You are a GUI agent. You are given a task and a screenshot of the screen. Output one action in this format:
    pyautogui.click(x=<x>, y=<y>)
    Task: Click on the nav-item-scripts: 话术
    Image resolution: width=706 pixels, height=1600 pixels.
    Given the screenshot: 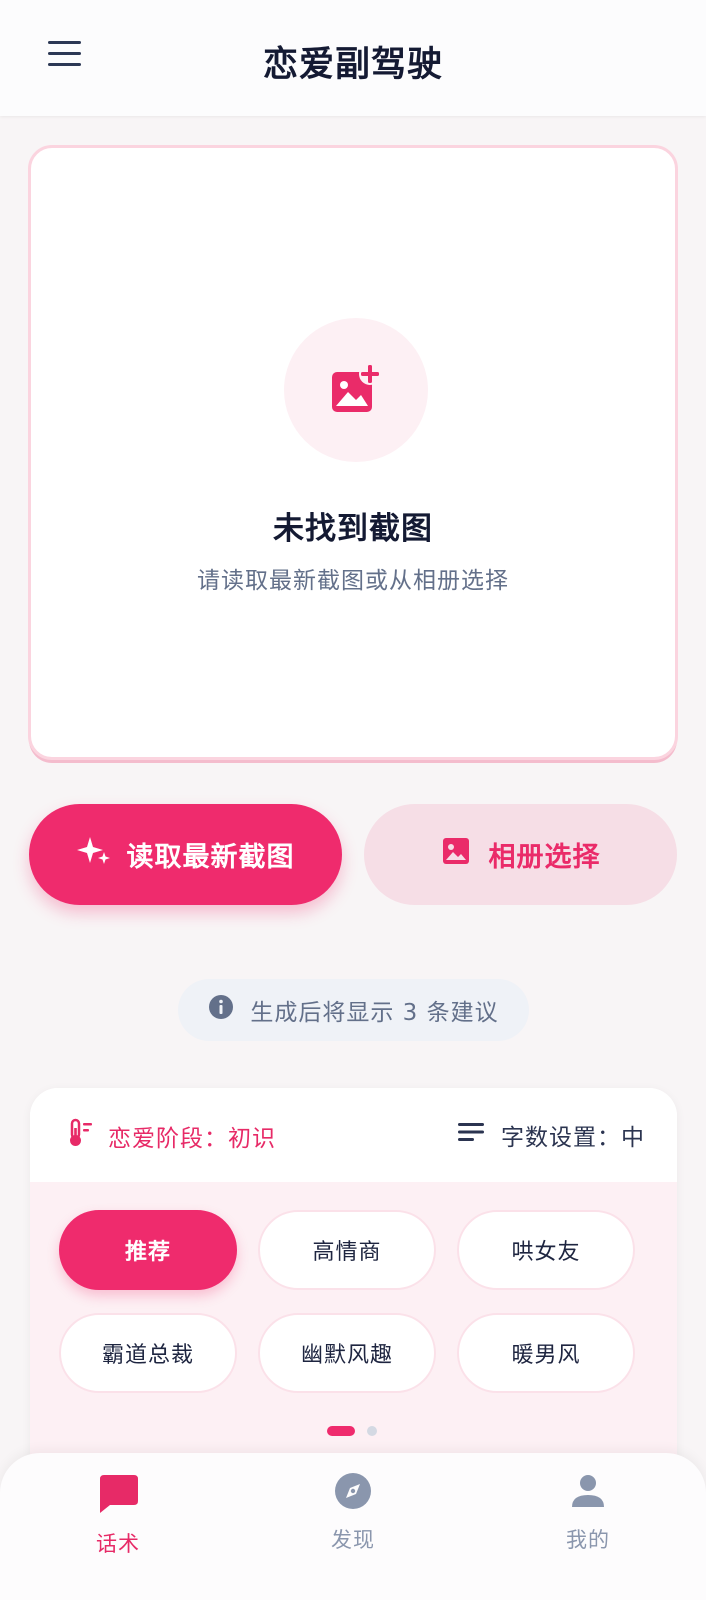 What is the action you would take?
    pyautogui.click(x=118, y=1514)
    